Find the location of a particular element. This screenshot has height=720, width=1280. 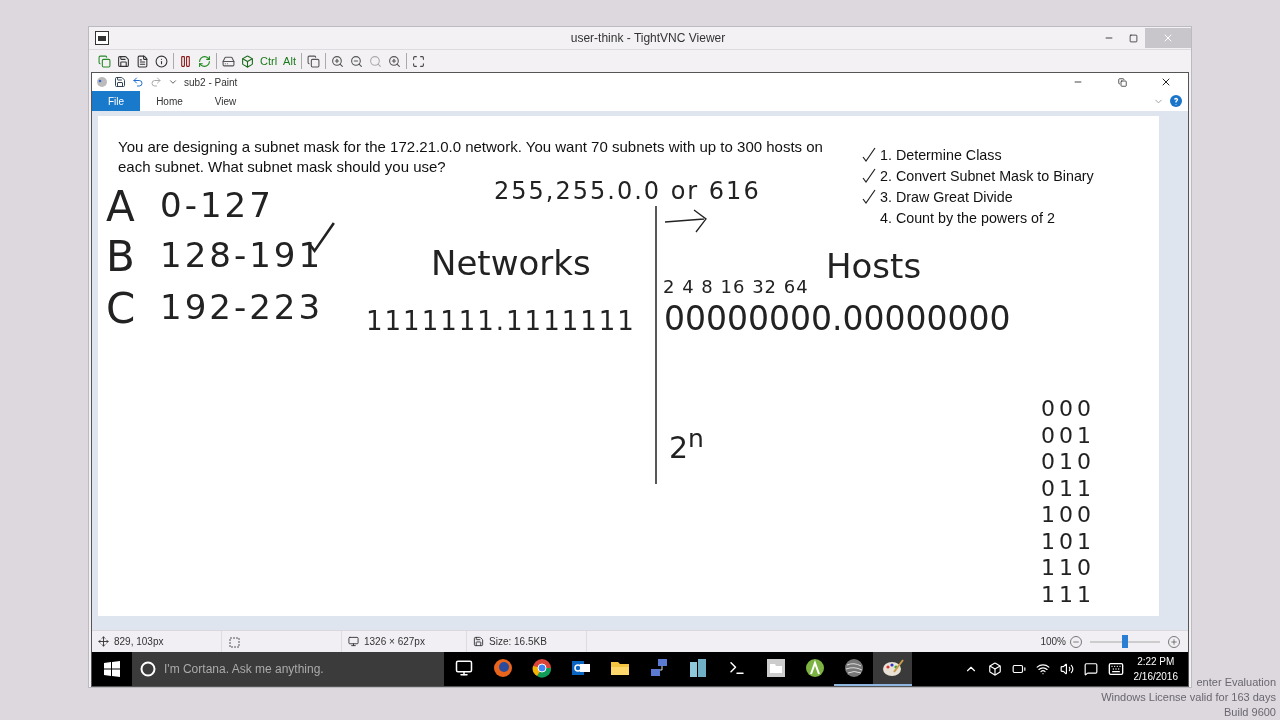

handwritten-class-letter: C is located at coordinates (121, 309).